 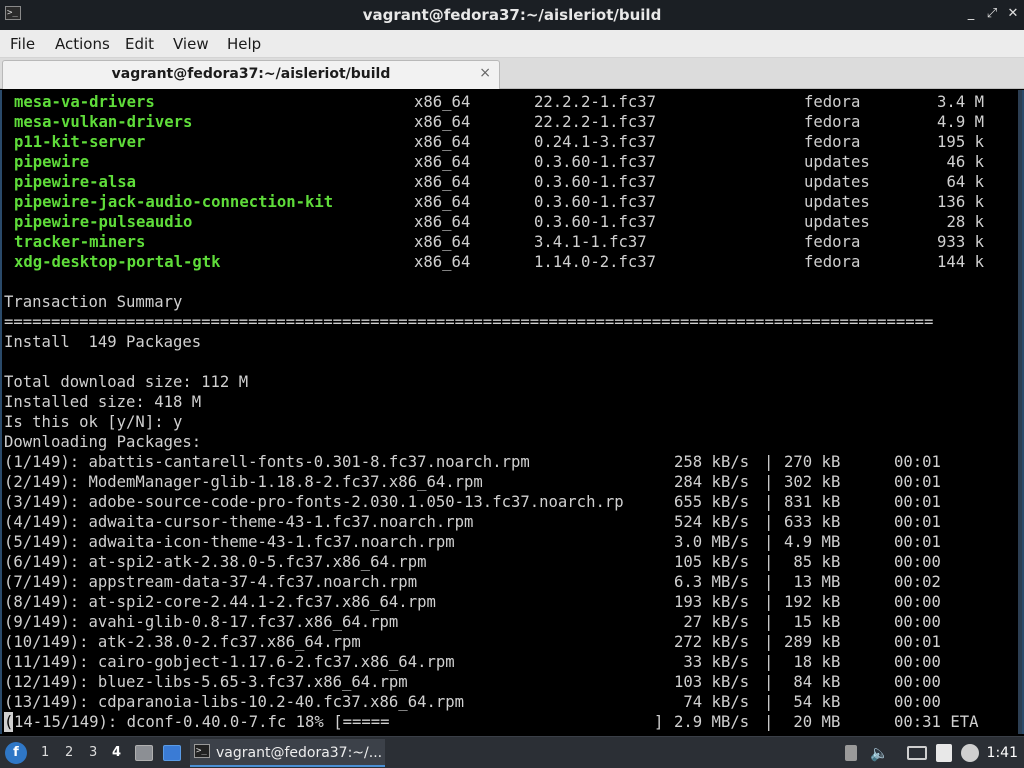 What do you see at coordinates (103, 342) in the screenshot?
I see `install-count: Install 149 Packages` at bounding box center [103, 342].